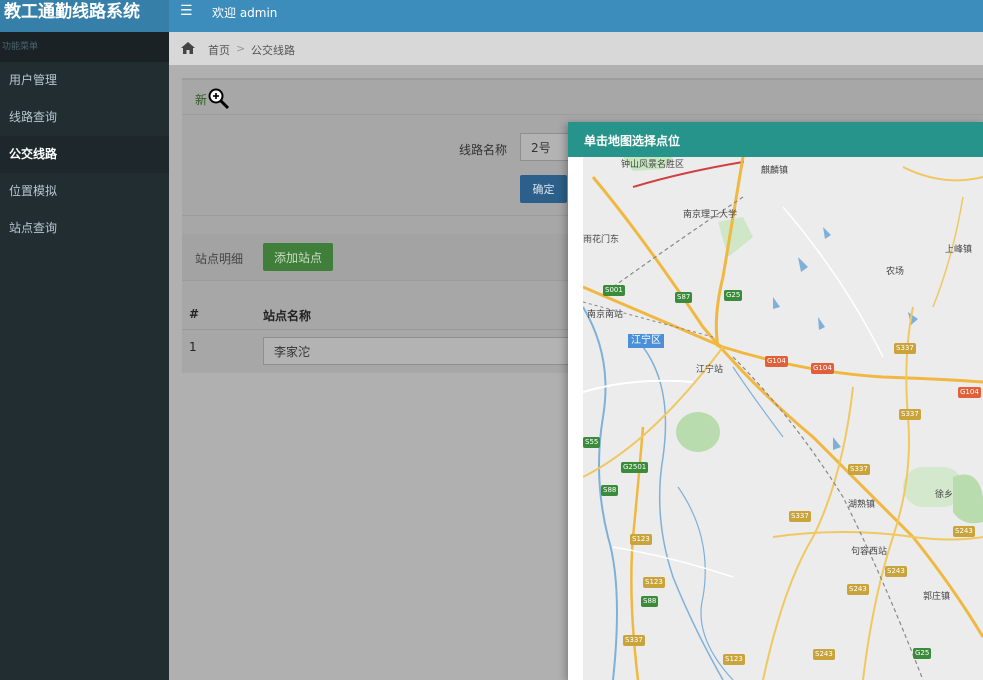  What do you see at coordinates (601, 240) in the screenshot?
I see `map-label: 雨花门东` at bounding box center [601, 240].